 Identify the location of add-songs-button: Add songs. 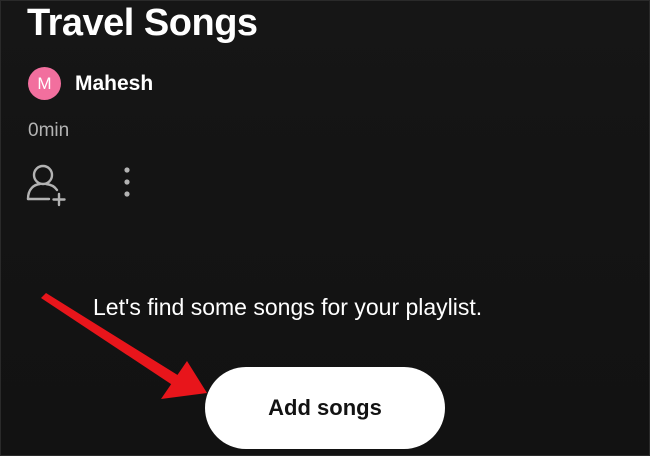
(325, 408).